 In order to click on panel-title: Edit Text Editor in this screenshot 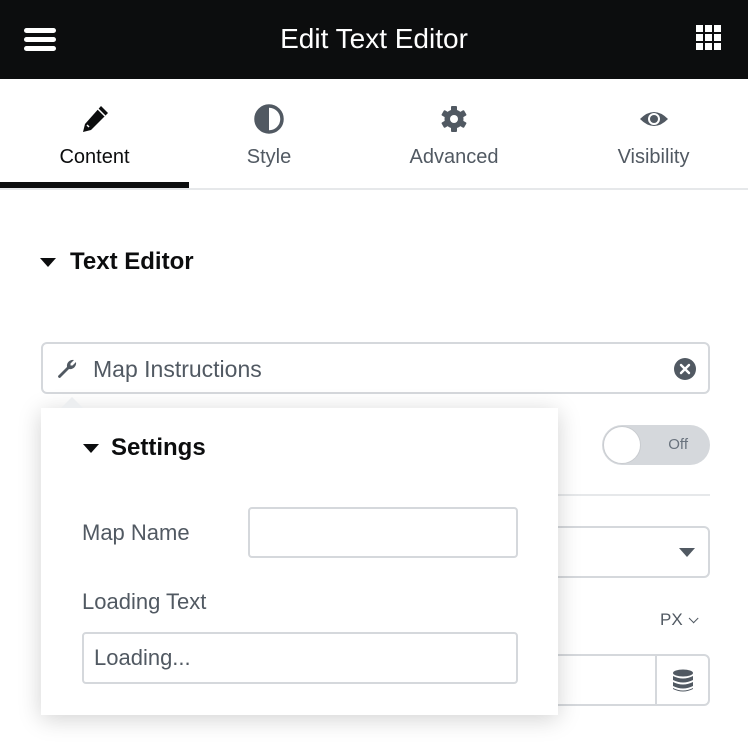, I will do `click(374, 38)`.